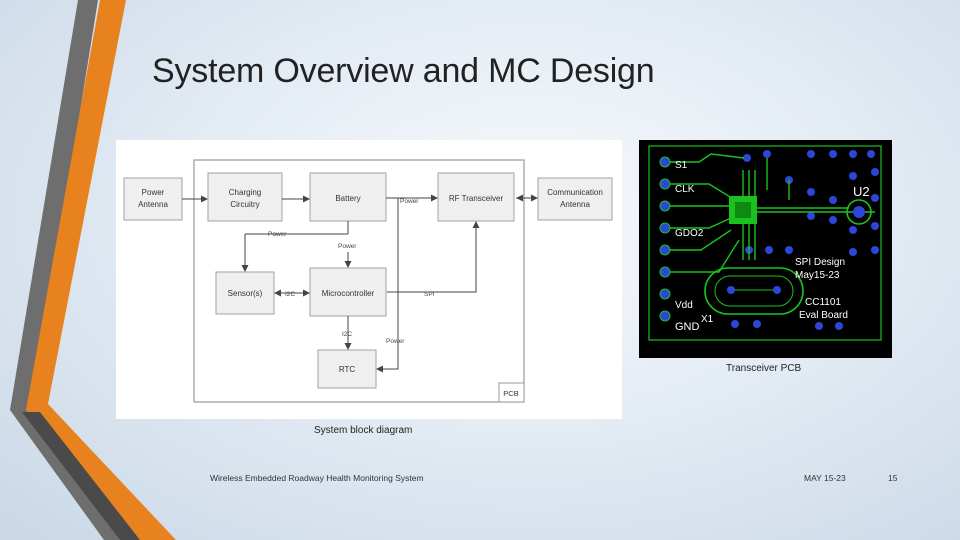 The height and width of the screenshot is (540, 960). Describe the element at coordinates (347, 198) in the screenshot. I see `battery-label: Battery` at that location.